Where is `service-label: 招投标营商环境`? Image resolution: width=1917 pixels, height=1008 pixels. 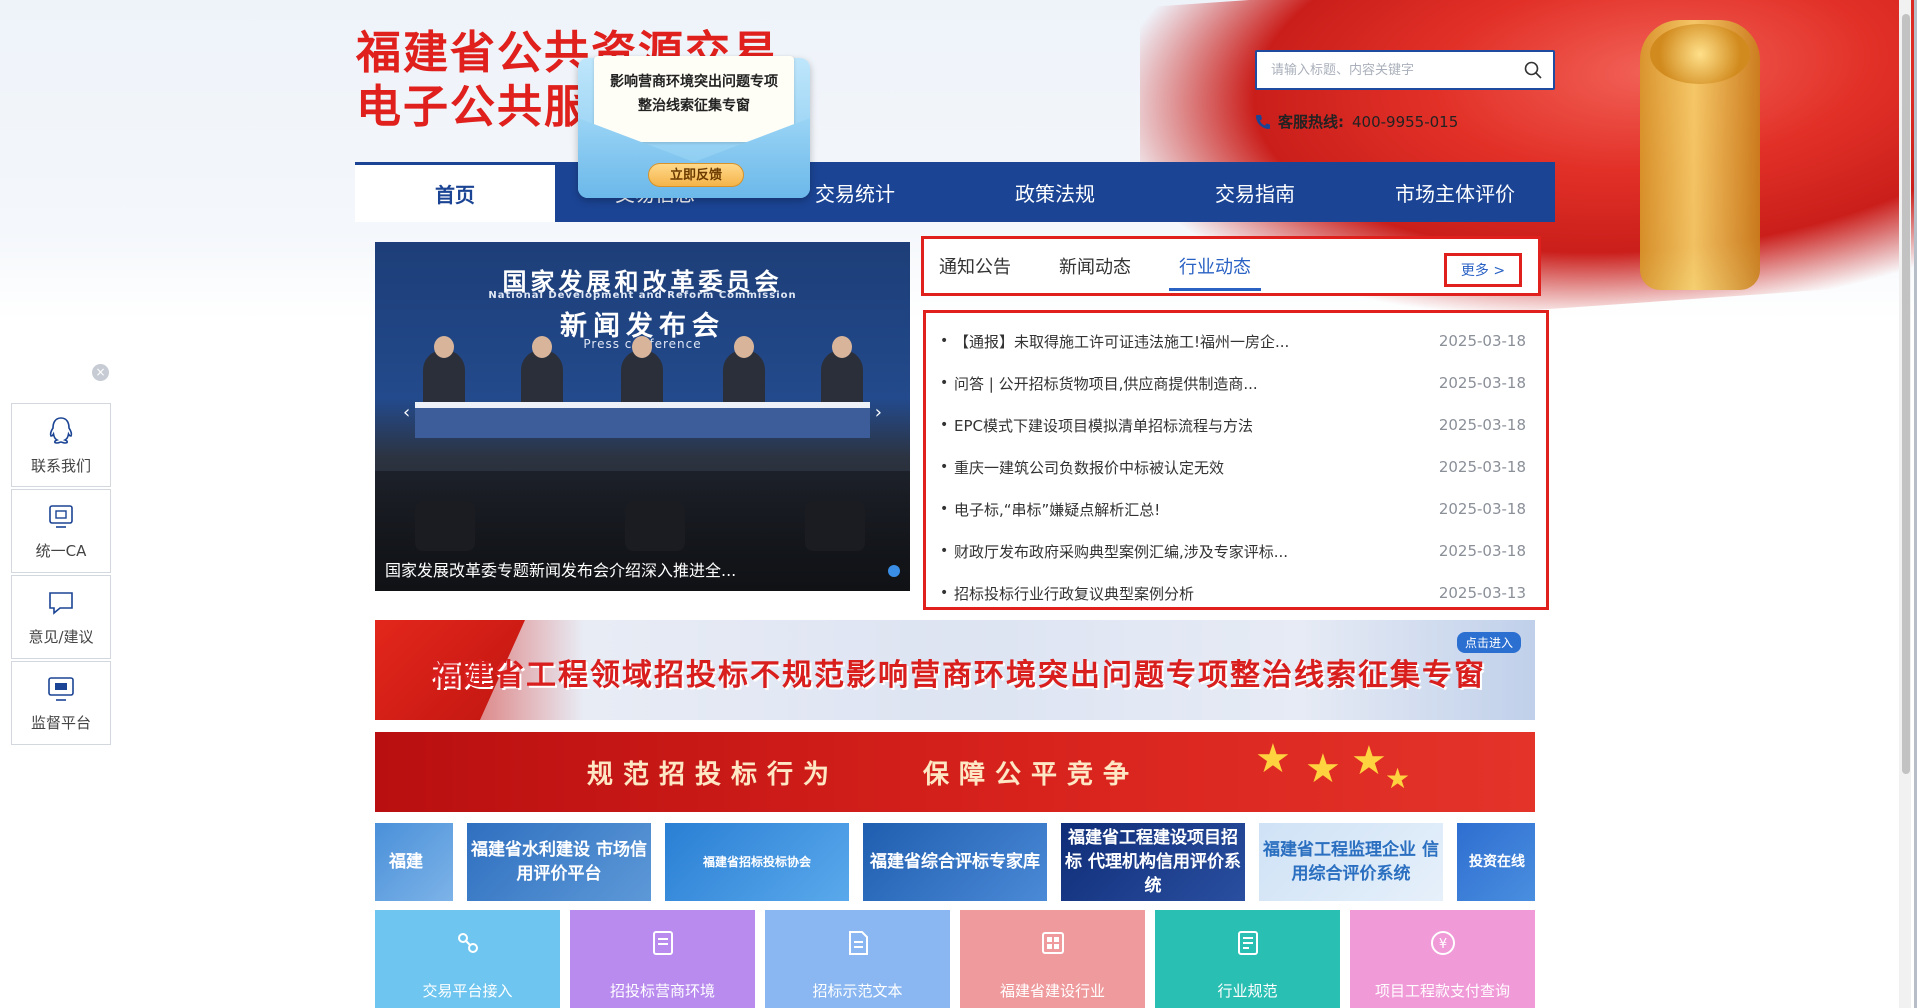
service-label: 招投标营商环境 is located at coordinates (662, 991).